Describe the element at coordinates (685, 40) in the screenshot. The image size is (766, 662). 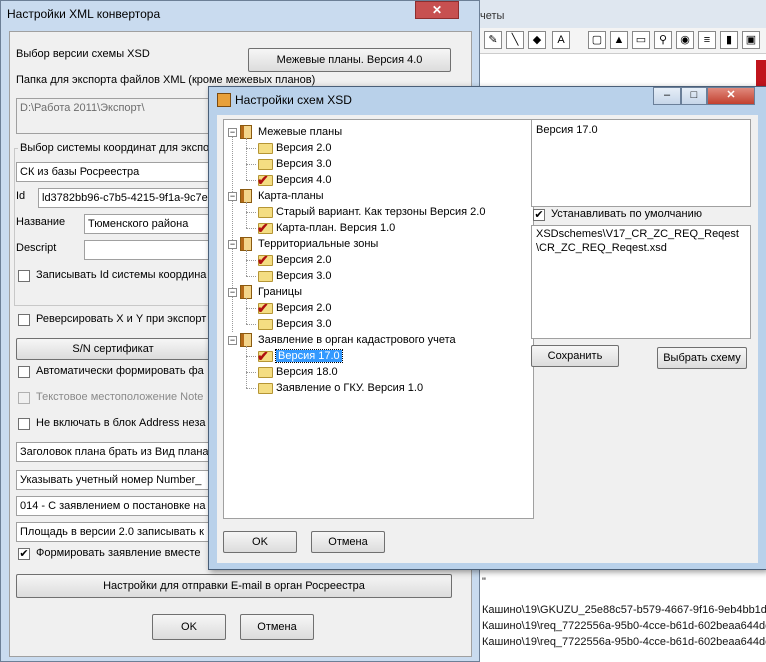
I see `eye-icon: ◉` at that location.